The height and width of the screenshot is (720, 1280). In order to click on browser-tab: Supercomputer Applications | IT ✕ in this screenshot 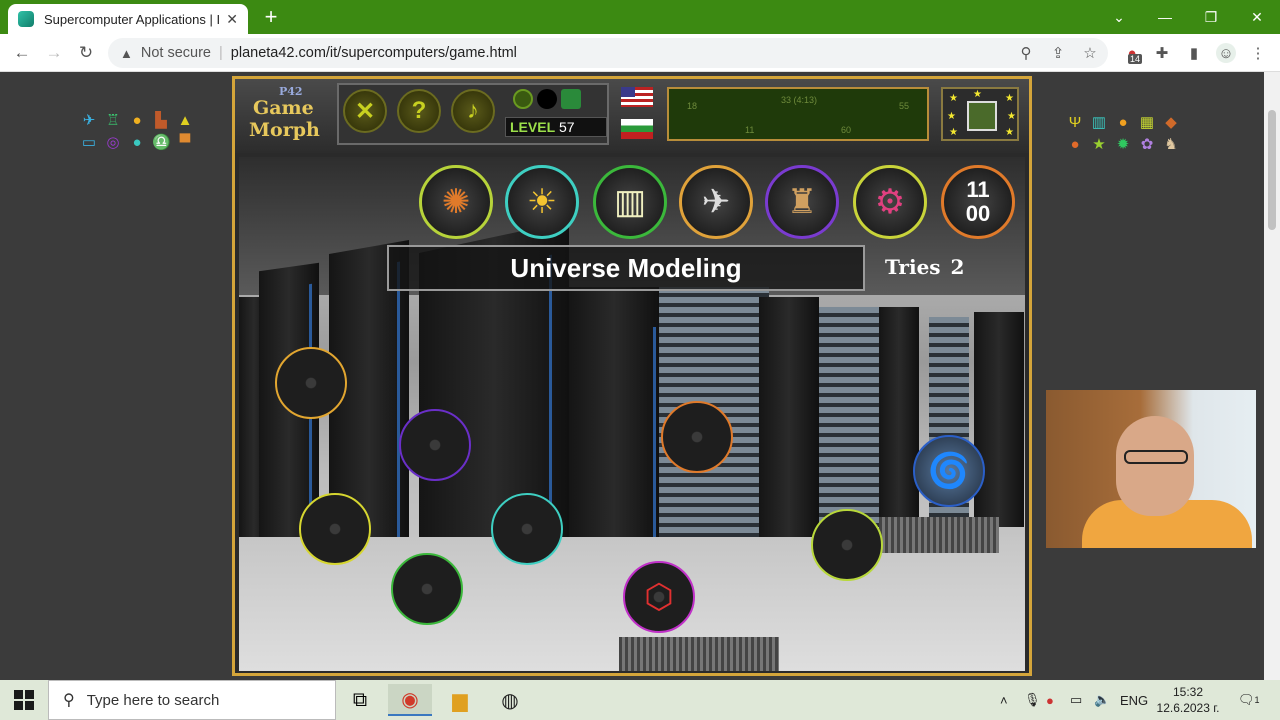, I will do `click(128, 19)`.